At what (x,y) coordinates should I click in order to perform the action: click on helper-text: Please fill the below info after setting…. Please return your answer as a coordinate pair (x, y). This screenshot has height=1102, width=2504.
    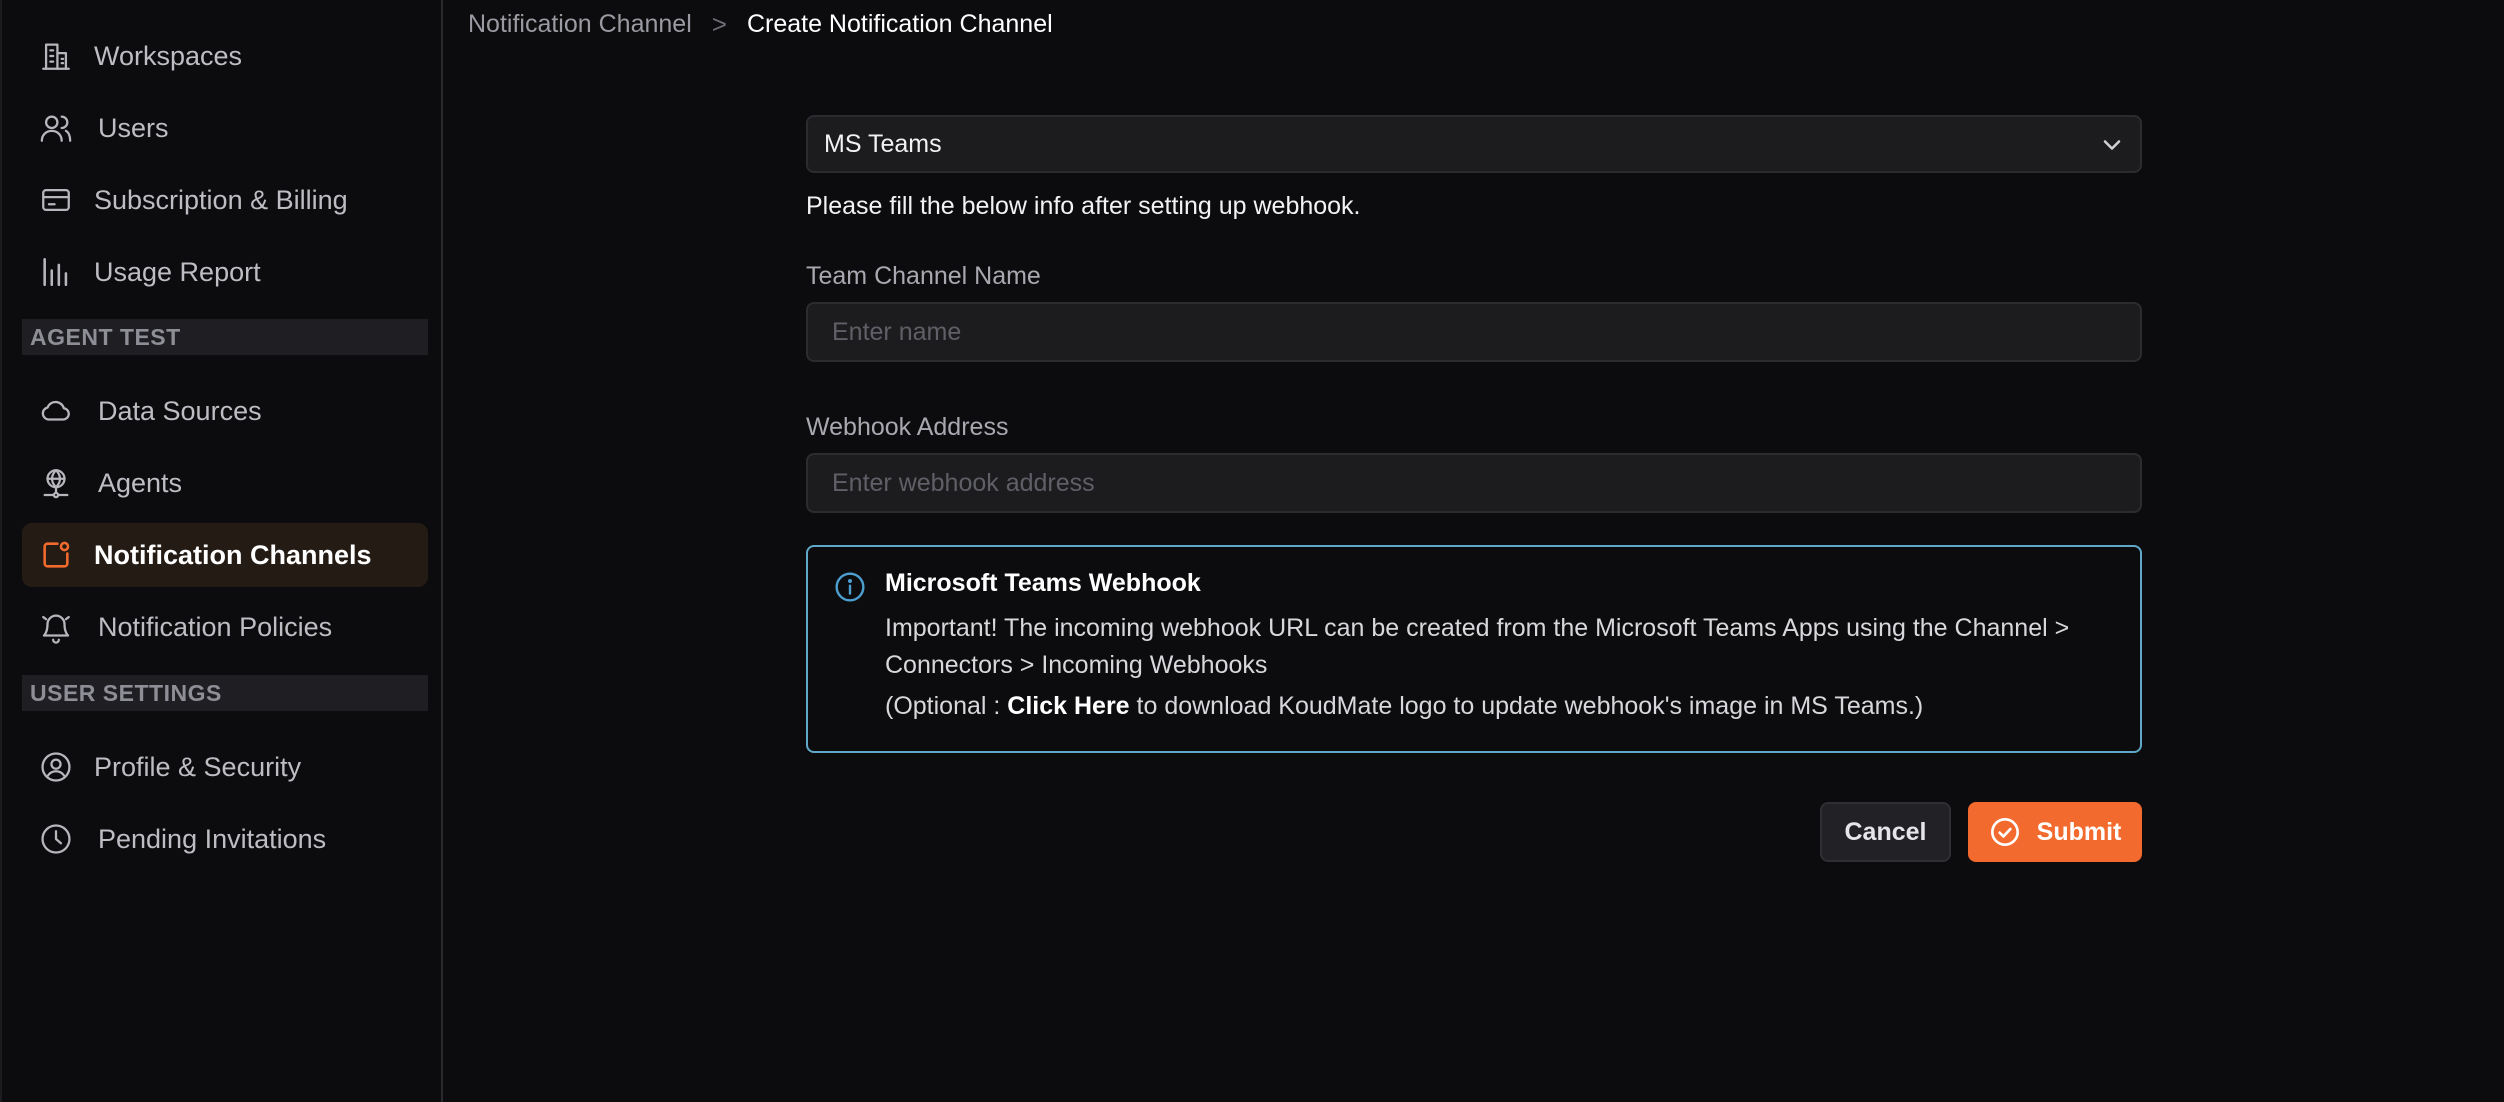
    Looking at the image, I should click on (1083, 206).